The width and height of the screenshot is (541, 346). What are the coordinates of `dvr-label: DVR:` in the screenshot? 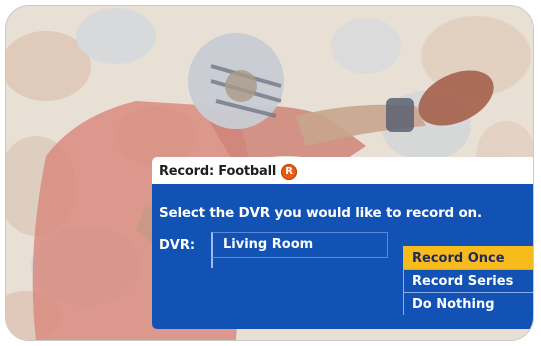 It's located at (177, 245).